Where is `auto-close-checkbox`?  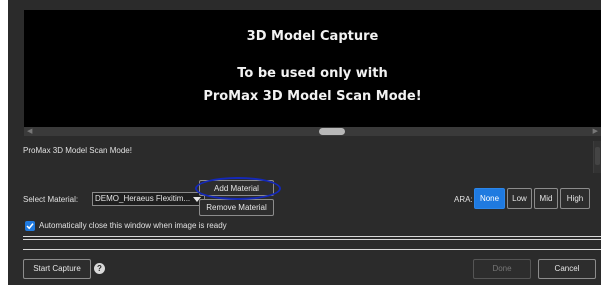
auto-close-checkbox is located at coordinates (30, 226).